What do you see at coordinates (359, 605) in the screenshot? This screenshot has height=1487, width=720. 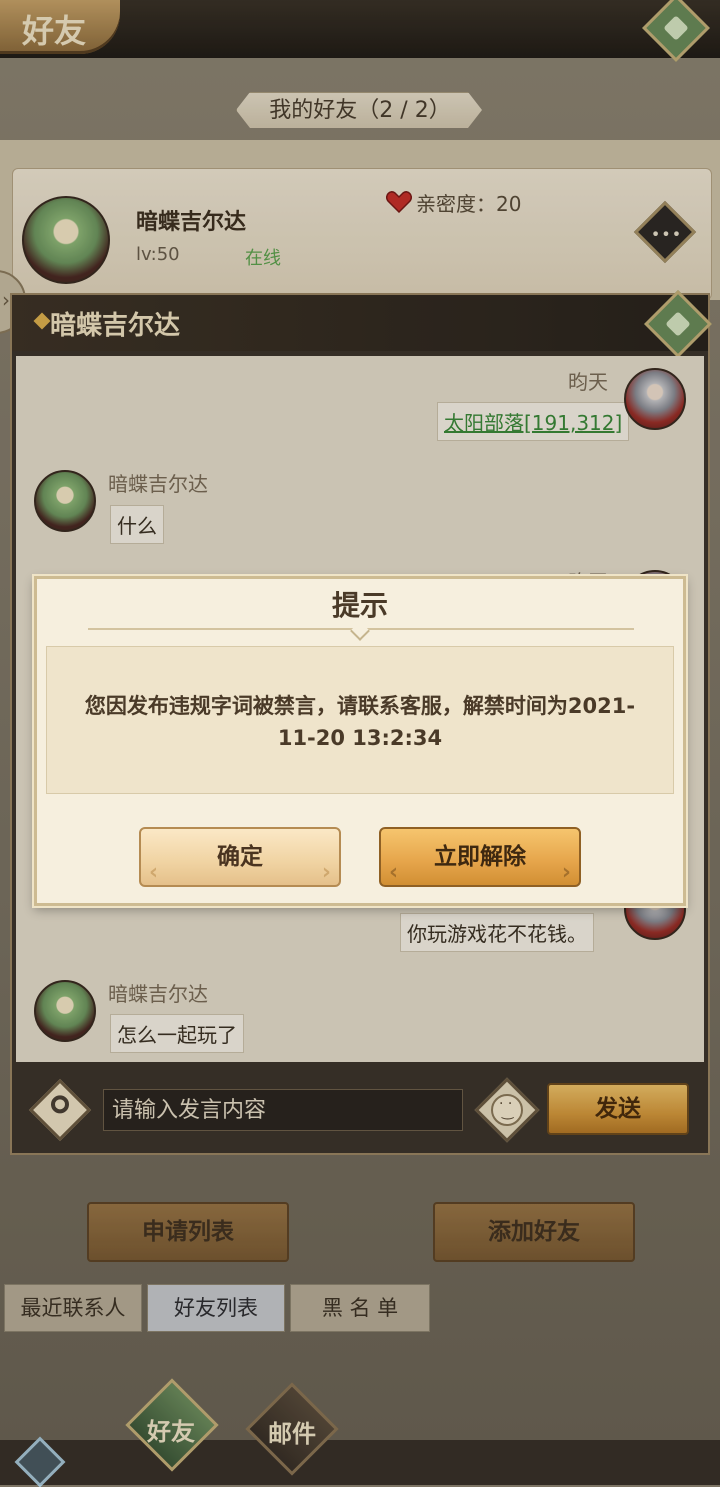 I see `dialog-title: 提示` at bounding box center [359, 605].